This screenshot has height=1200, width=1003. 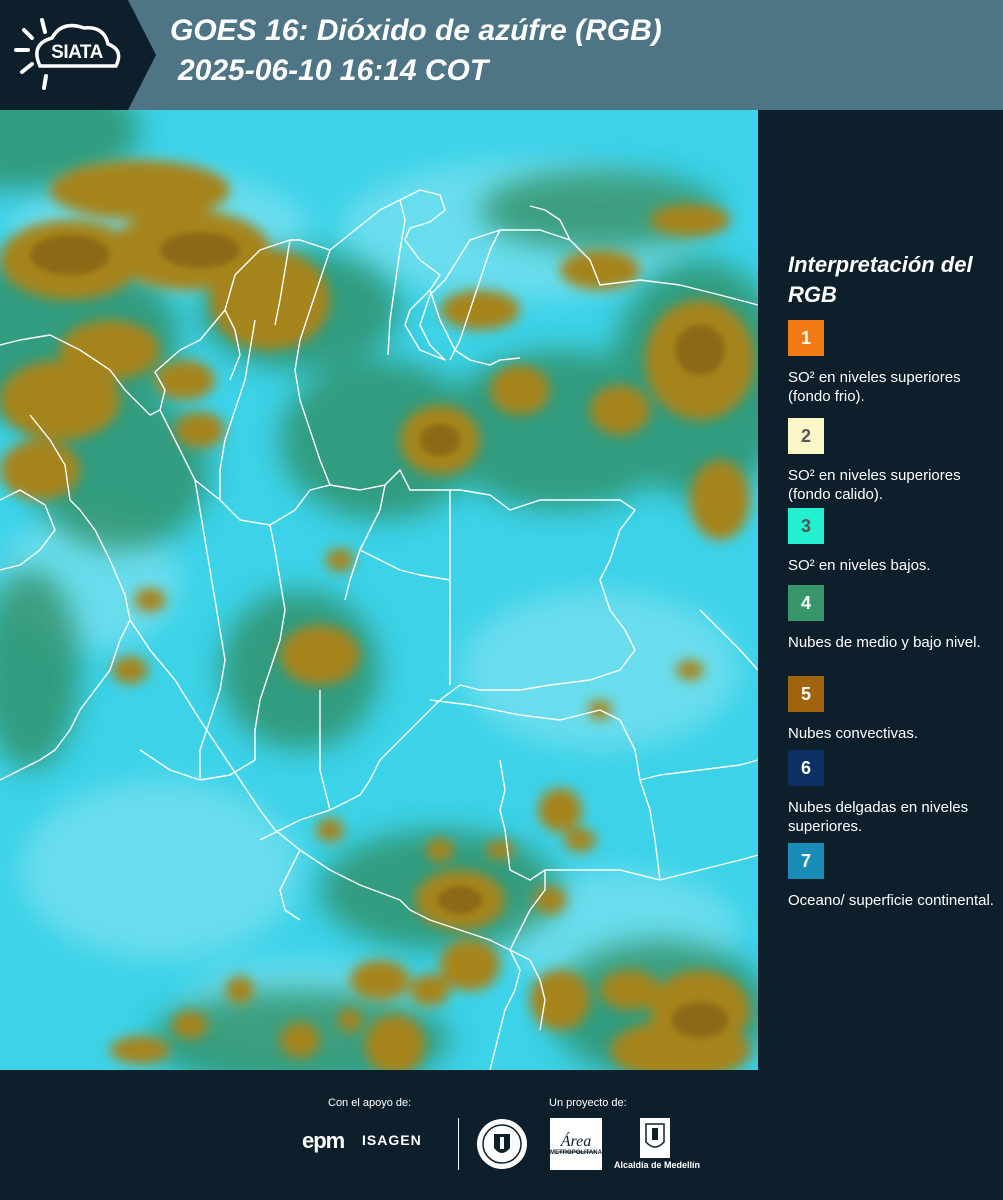 What do you see at coordinates (576, 1153) in the screenshot?
I see `area-metropolitana-subtitle: METROPOLITANA` at bounding box center [576, 1153].